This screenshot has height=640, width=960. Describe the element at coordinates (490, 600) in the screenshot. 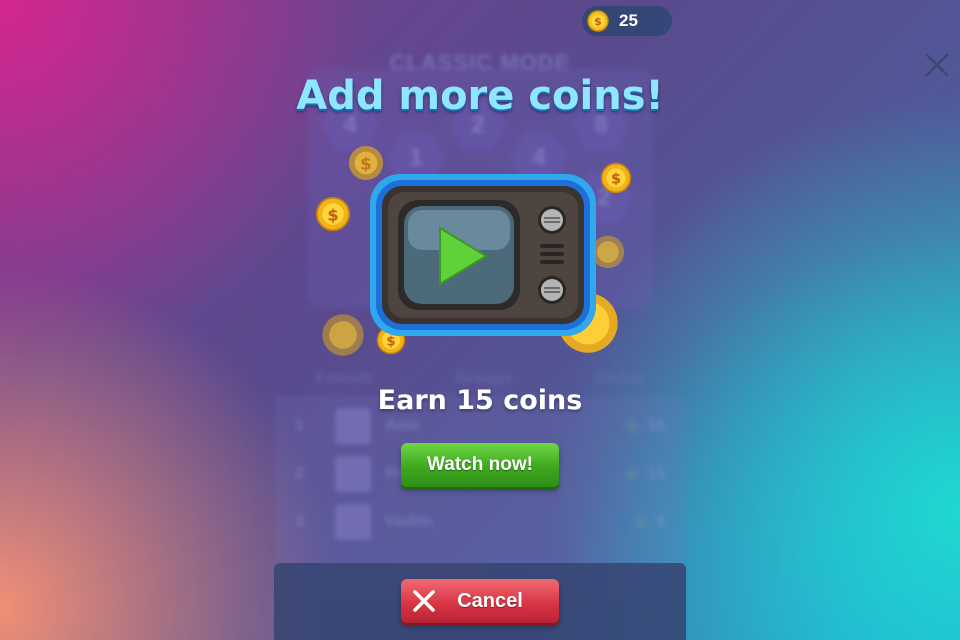

I see `cancel-button-label: Cancel` at that location.